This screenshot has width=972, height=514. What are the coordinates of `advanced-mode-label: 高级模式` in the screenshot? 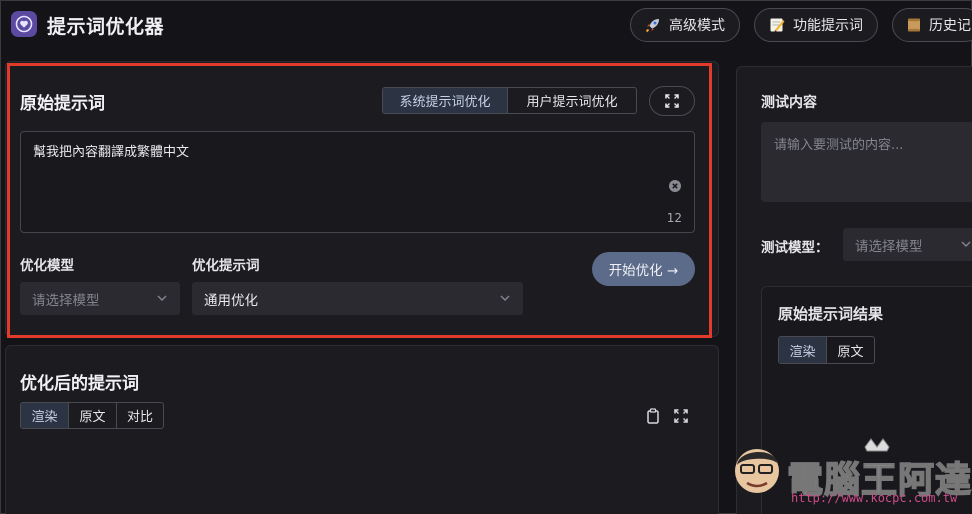 It's located at (697, 26).